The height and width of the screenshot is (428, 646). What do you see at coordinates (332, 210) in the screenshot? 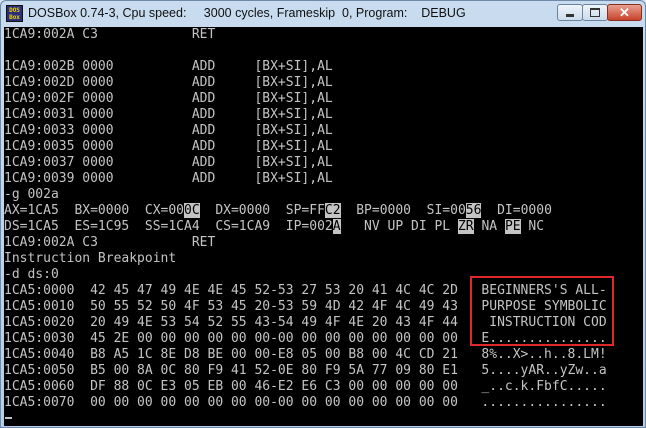
I see `highlight-cell: C2` at bounding box center [332, 210].